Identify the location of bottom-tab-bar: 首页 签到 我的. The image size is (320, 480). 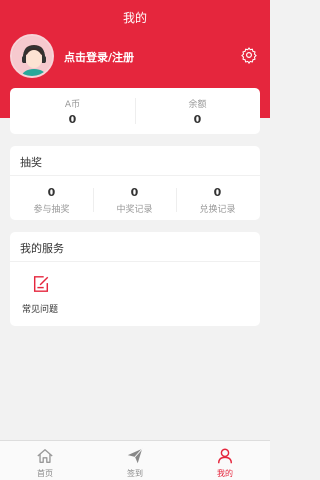
(135, 460).